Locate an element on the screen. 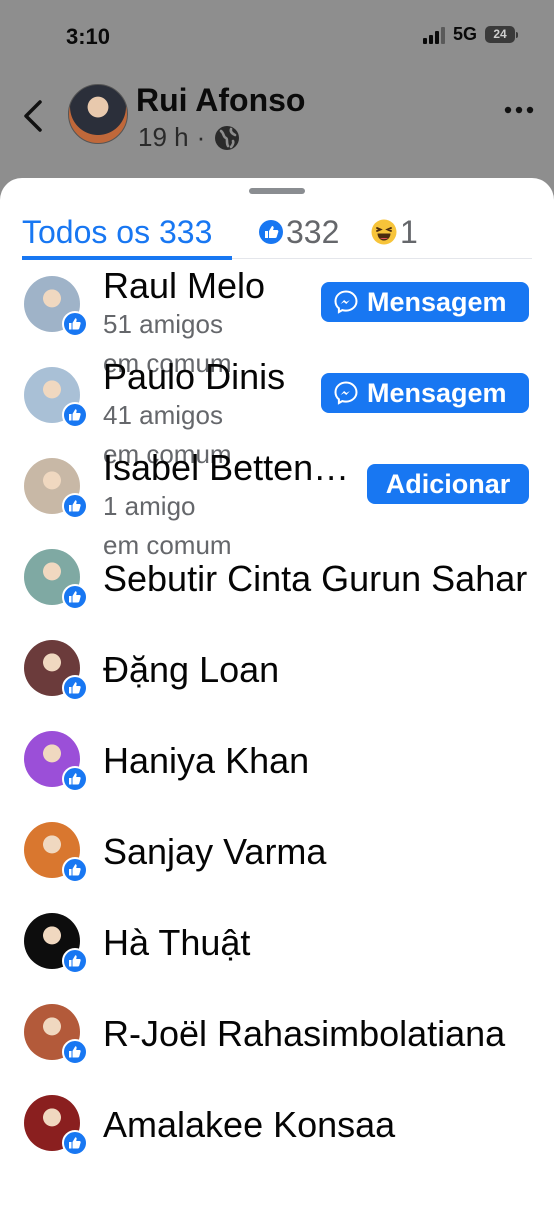 This screenshot has height=1208, width=554. post-header: Rui Afonso 19 h · is located at coordinates (277, 123).